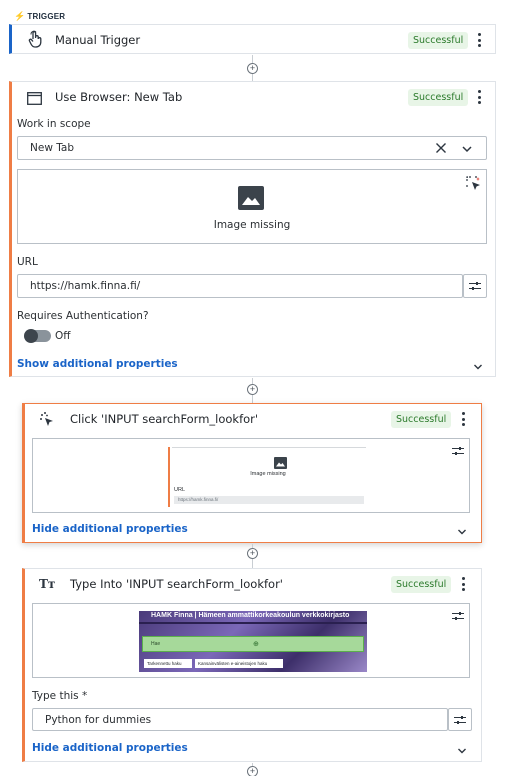 The height and width of the screenshot is (776, 509). What do you see at coordinates (251, 199) in the screenshot?
I see `image-placeholder-icon` at bounding box center [251, 199].